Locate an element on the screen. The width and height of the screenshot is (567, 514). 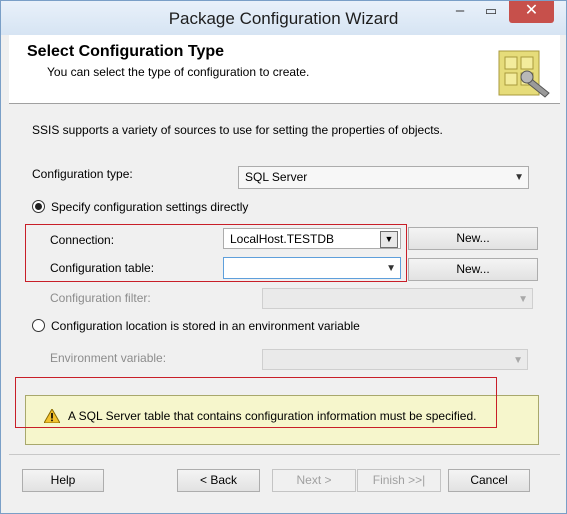
configuration-type-label: Configuration type: is located at coordinates (82, 174).